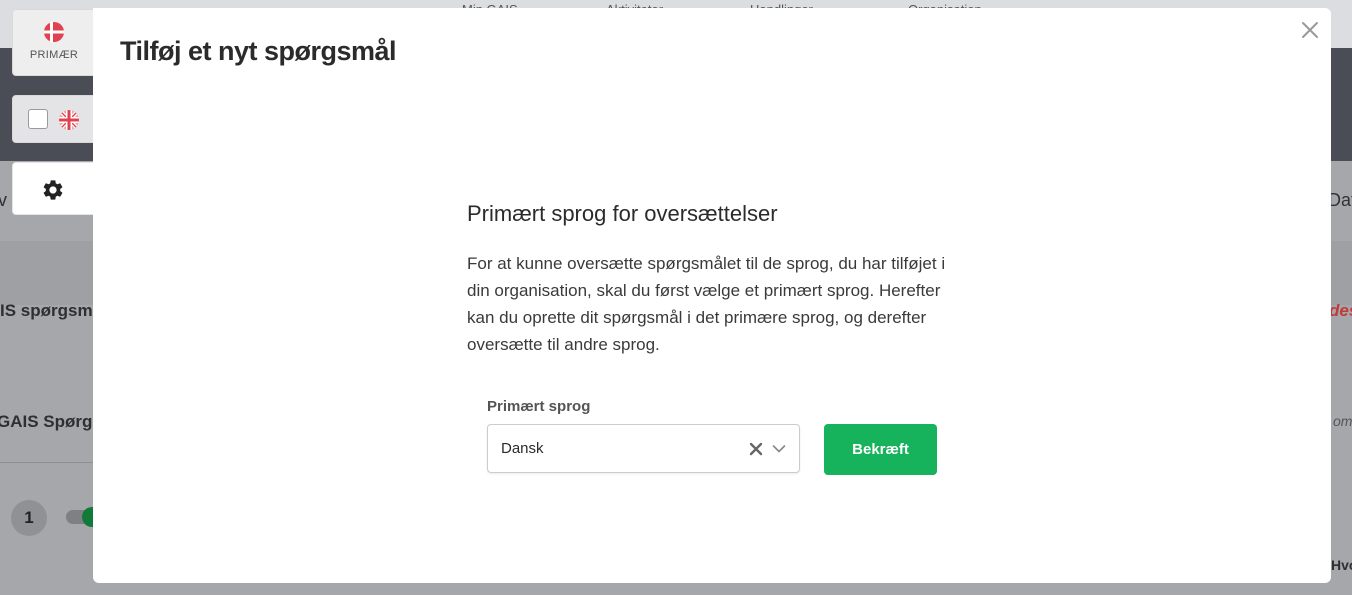 The image size is (1352, 595). What do you see at coordinates (51, 310) in the screenshot?
I see `background-text: IS spørgsmå` at bounding box center [51, 310].